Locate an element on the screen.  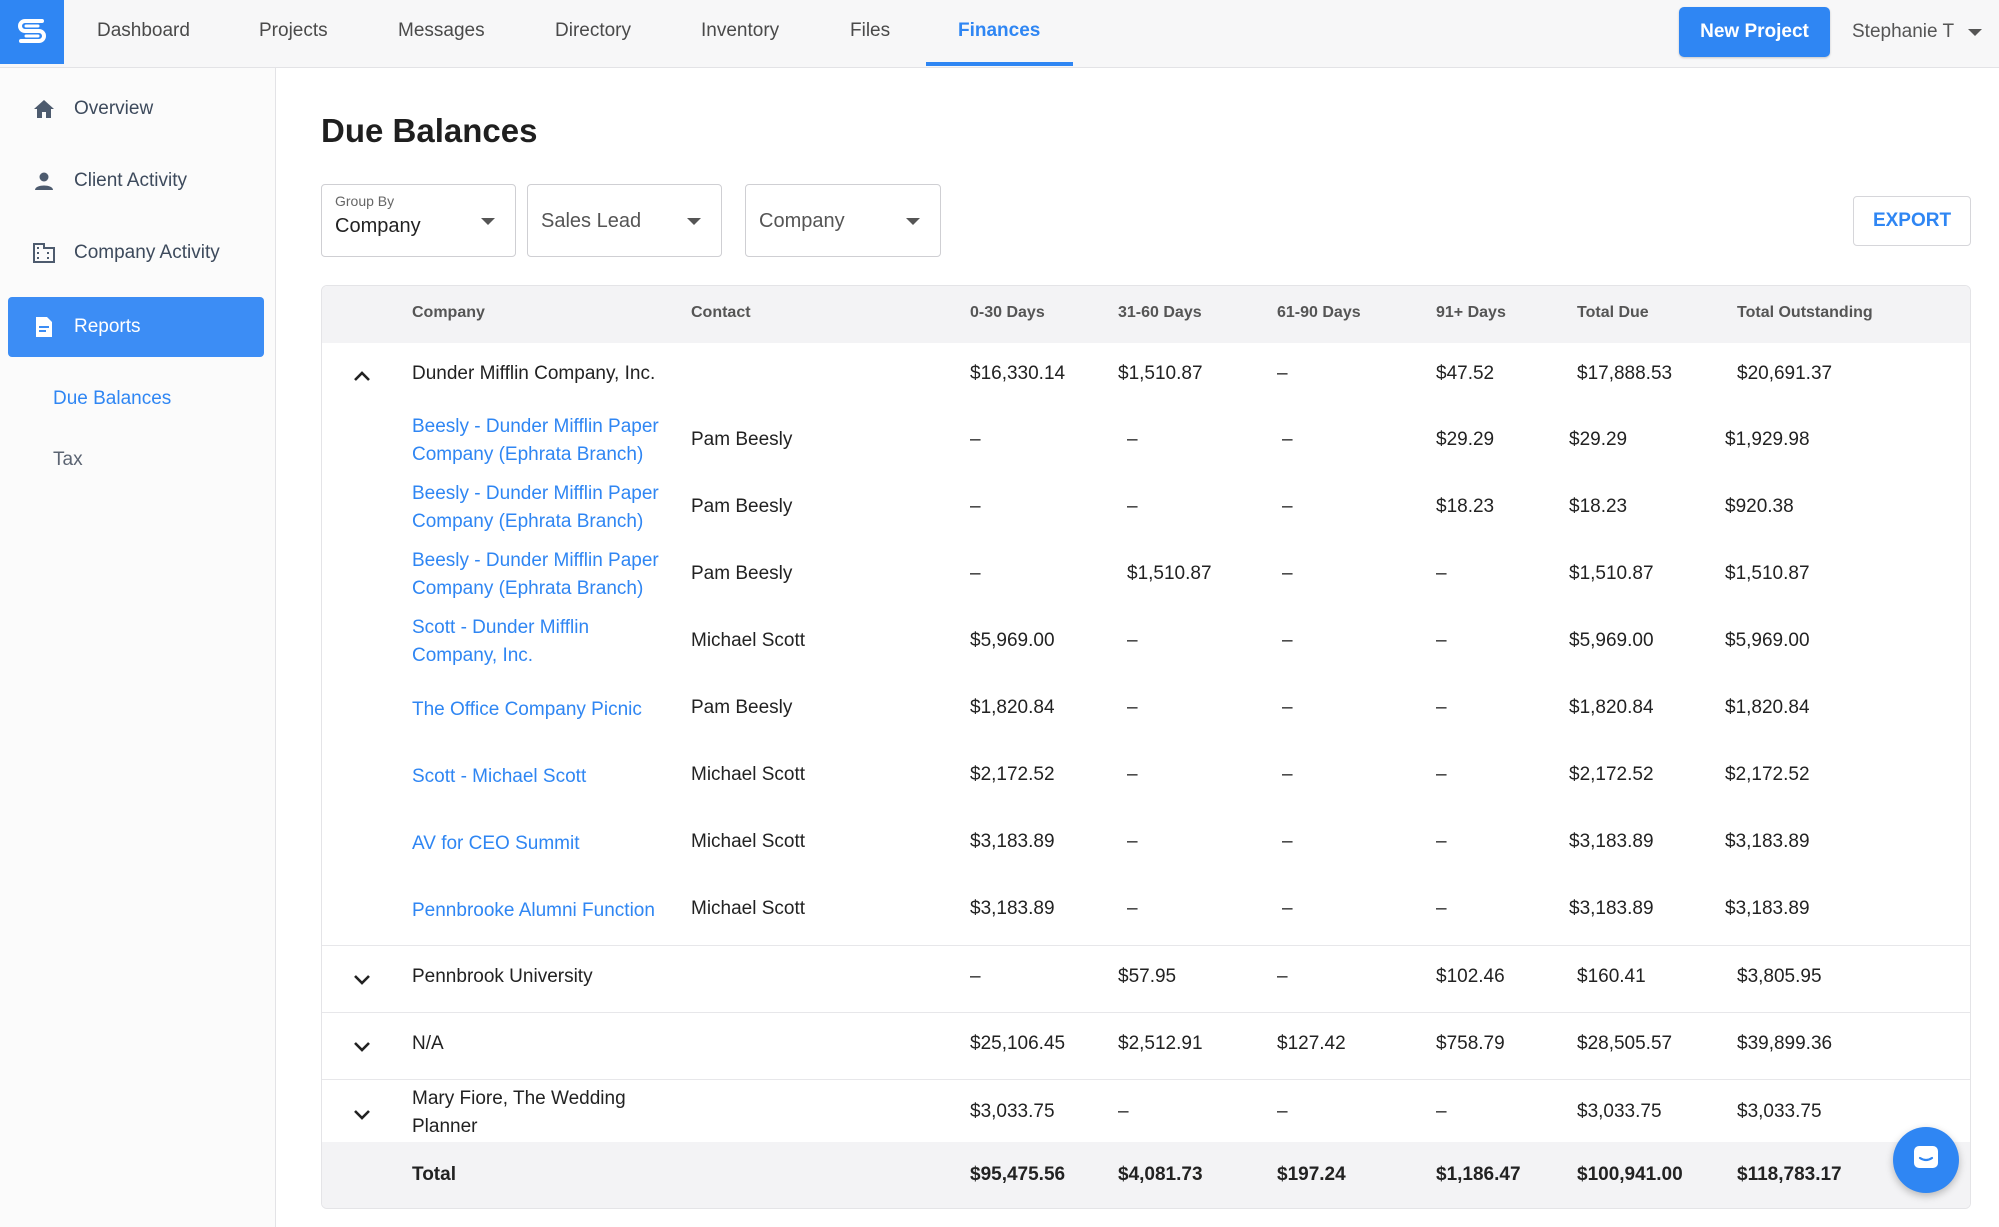
user-name: Stephanie T is located at coordinates (1903, 31).